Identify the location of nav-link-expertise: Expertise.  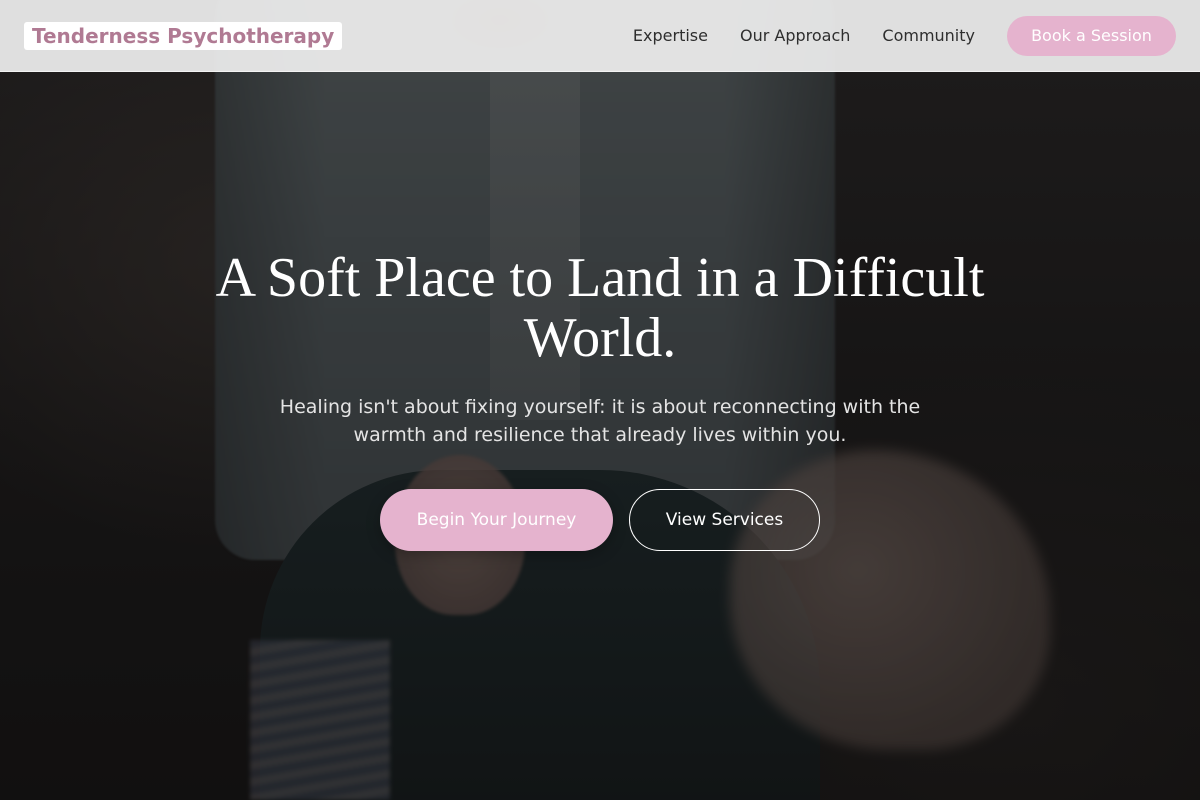
(670, 35).